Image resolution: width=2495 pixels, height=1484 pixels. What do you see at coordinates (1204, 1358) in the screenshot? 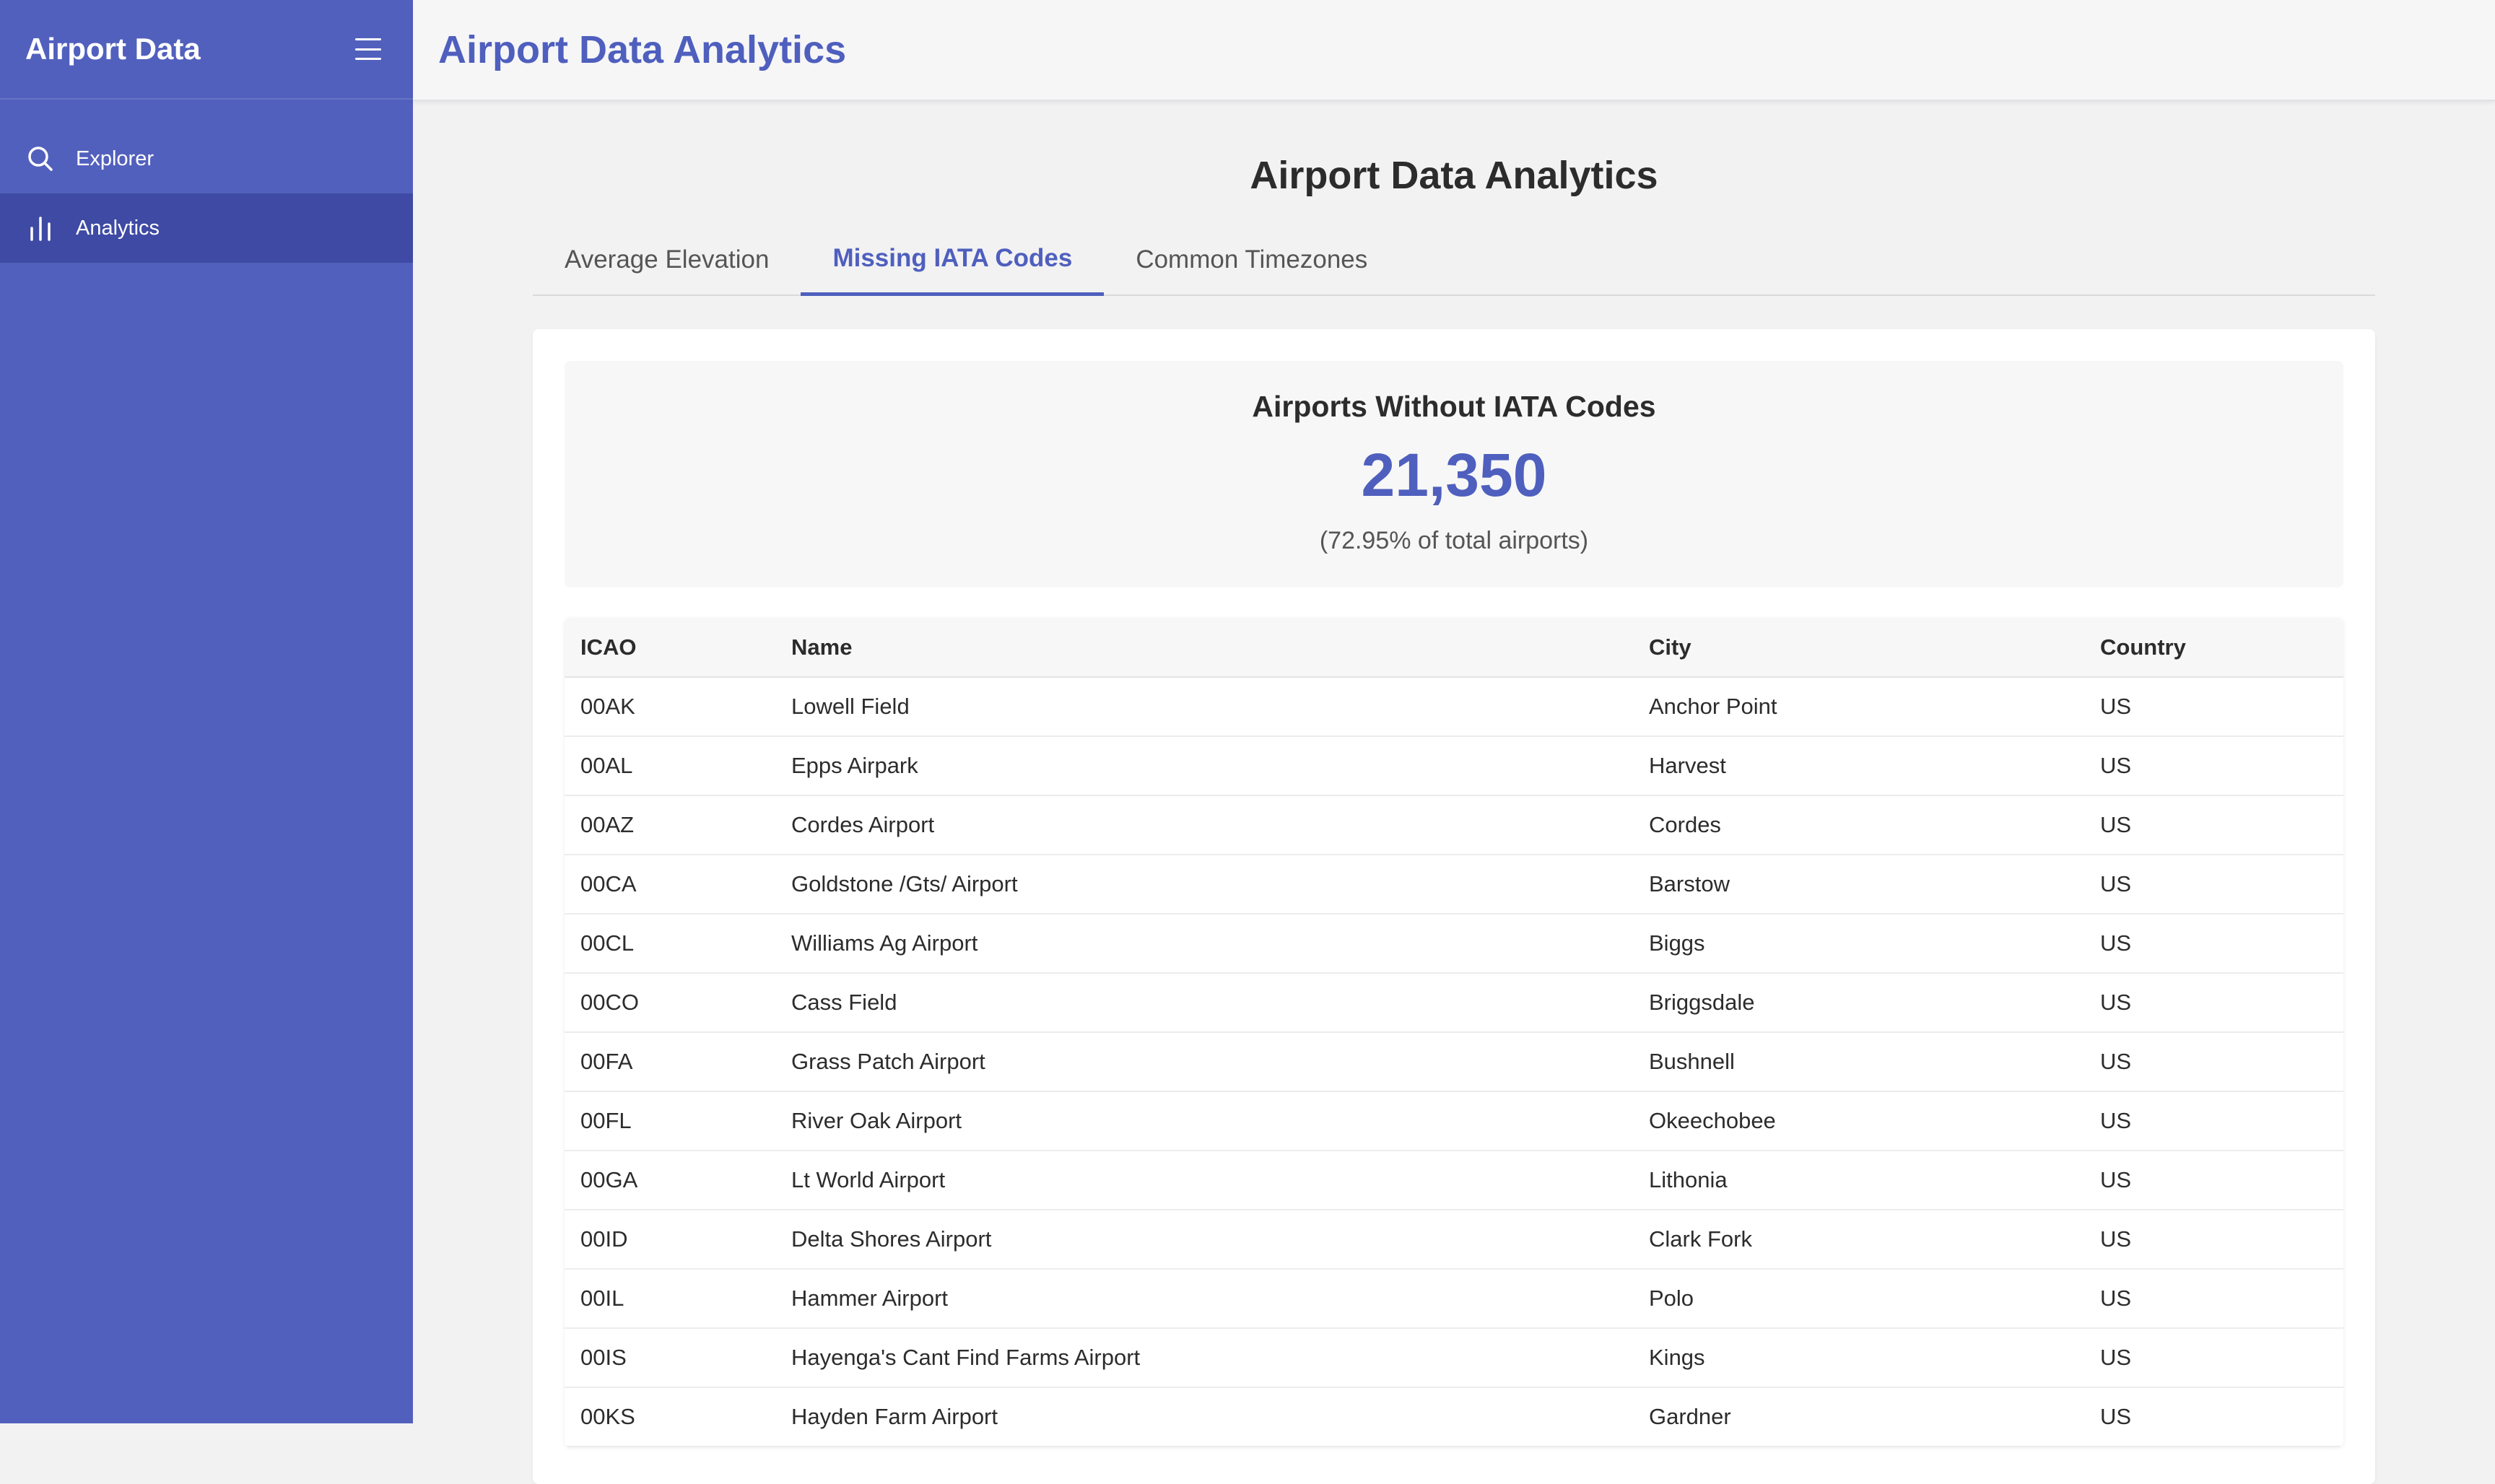
I see `name-cell: Hayenga's Cant Find Farms Airport` at bounding box center [1204, 1358].